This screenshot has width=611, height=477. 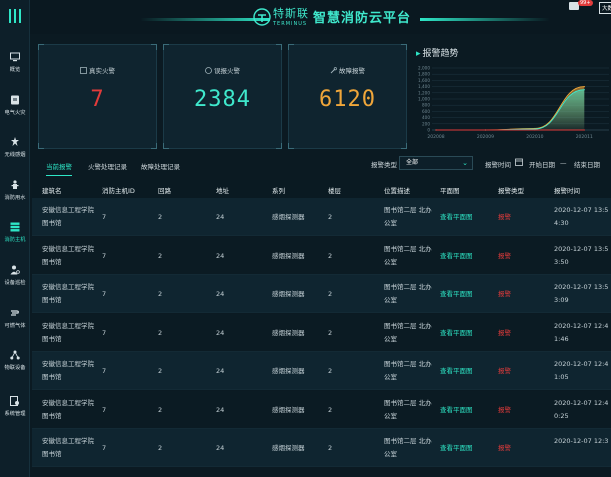 I want to click on big-data-analysis-button: 大数据 云分析, so click(x=605, y=8).